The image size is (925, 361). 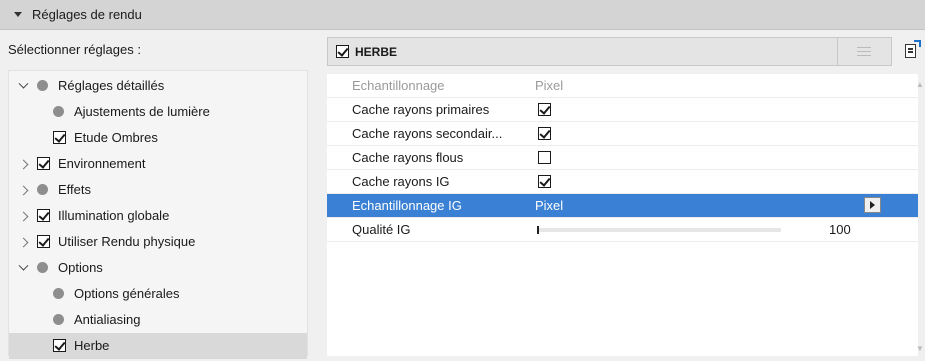 I want to click on list-view-button, so click(x=863, y=51).